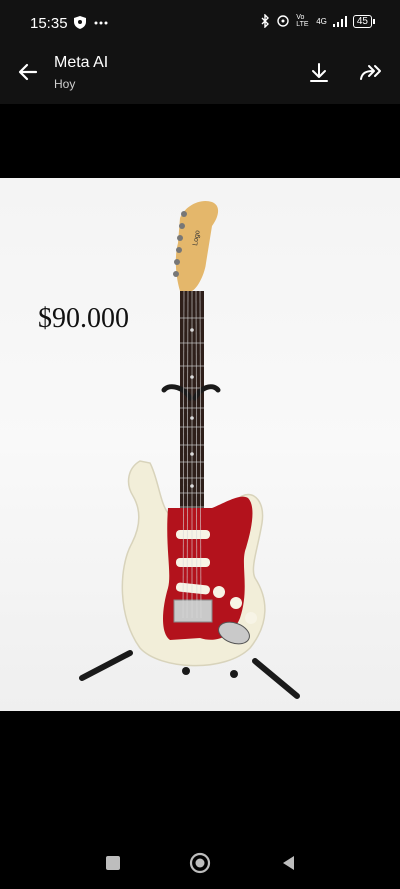 Image resolution: width=400 pixels, height=889 pixels. I want to click on bluetooth-icon, so click(265, 21).